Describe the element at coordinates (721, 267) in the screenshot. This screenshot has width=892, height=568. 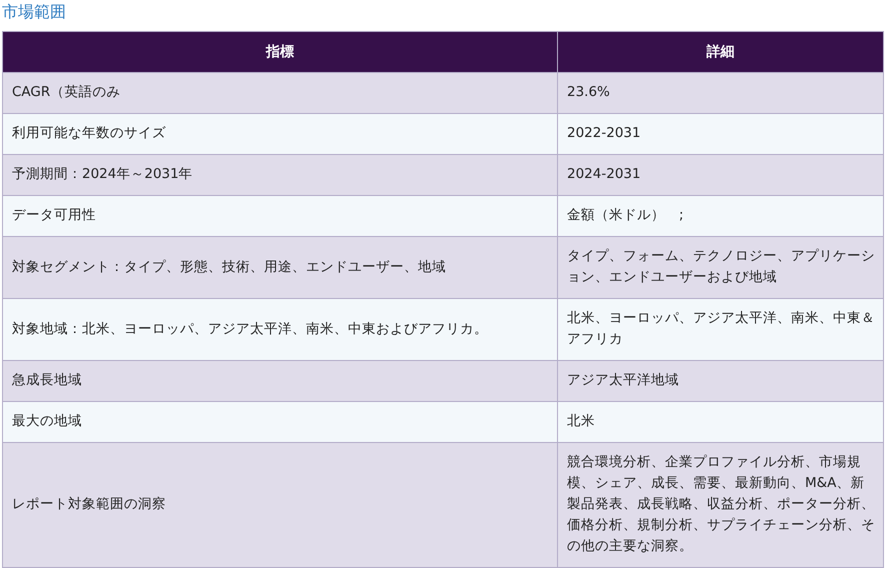
I see `table-cell: タイプ、フォーム、テクノロジー、アプリケーション、エンドユーザーおよび地域` at that location.